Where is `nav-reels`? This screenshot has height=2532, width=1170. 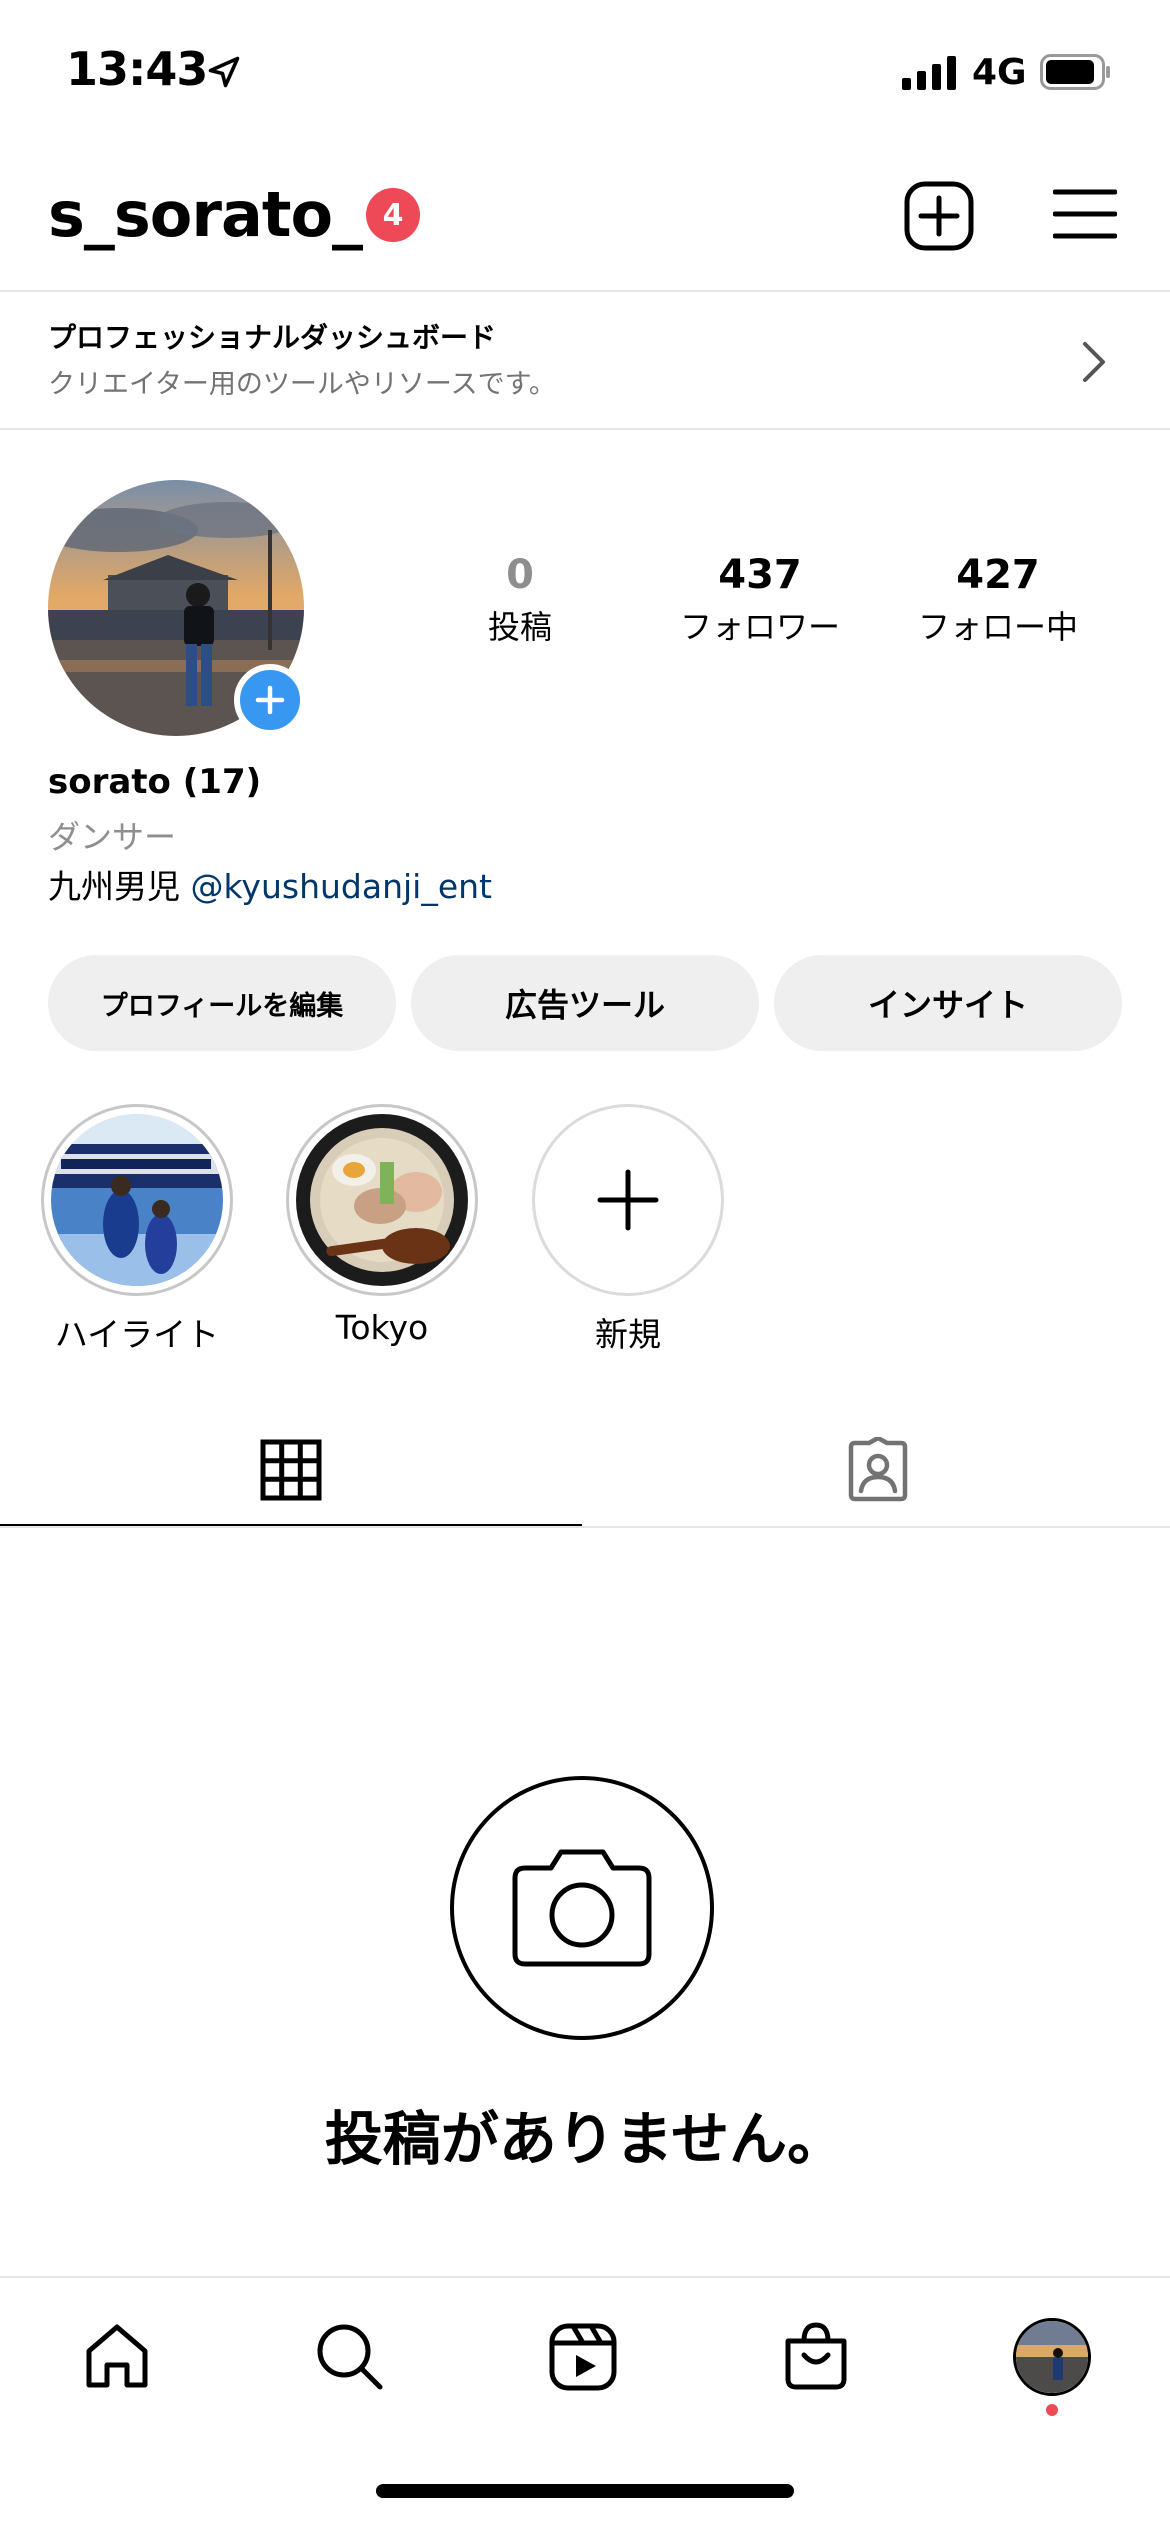 nav-reels is located at coordinates (583, 2357).